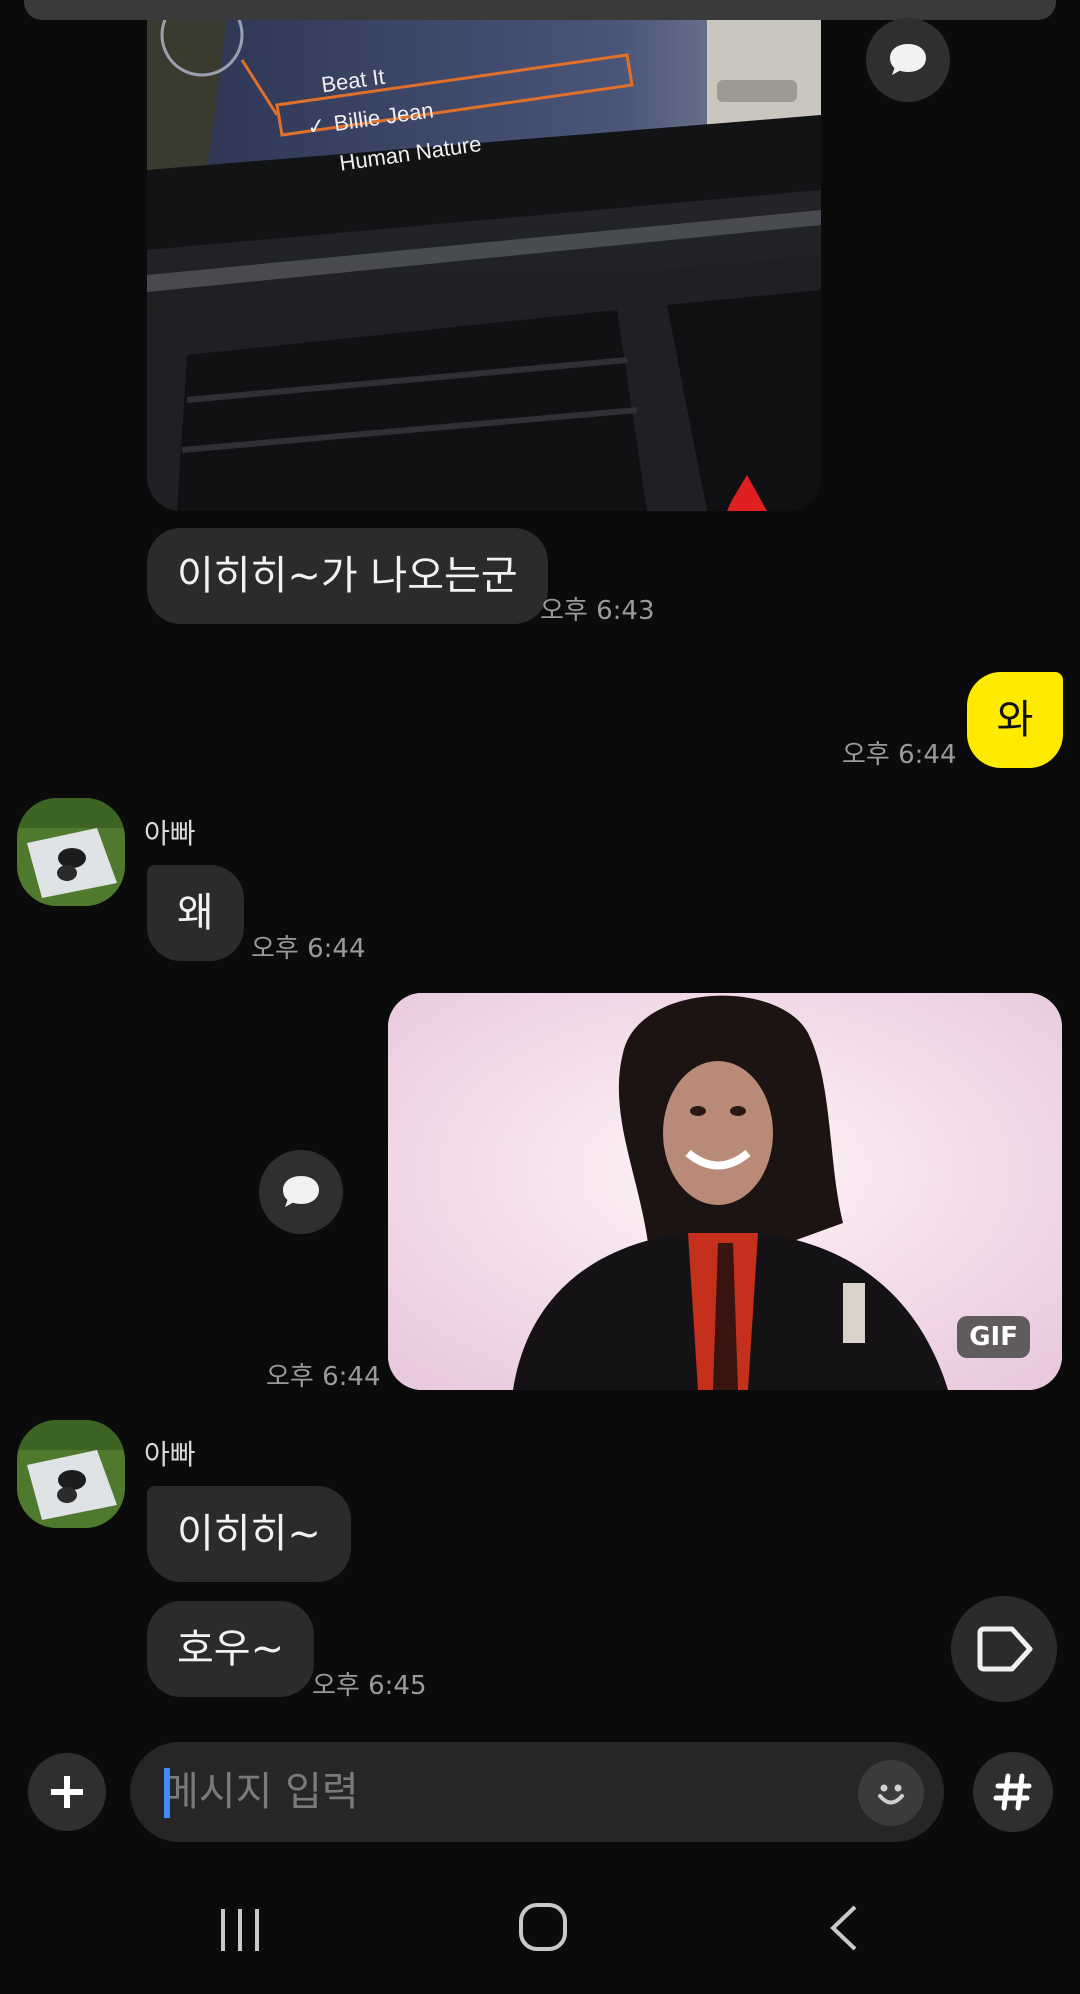 This screenshot has width=1080, height=1994. I want to click on emoji-button, so click(891, 1793).